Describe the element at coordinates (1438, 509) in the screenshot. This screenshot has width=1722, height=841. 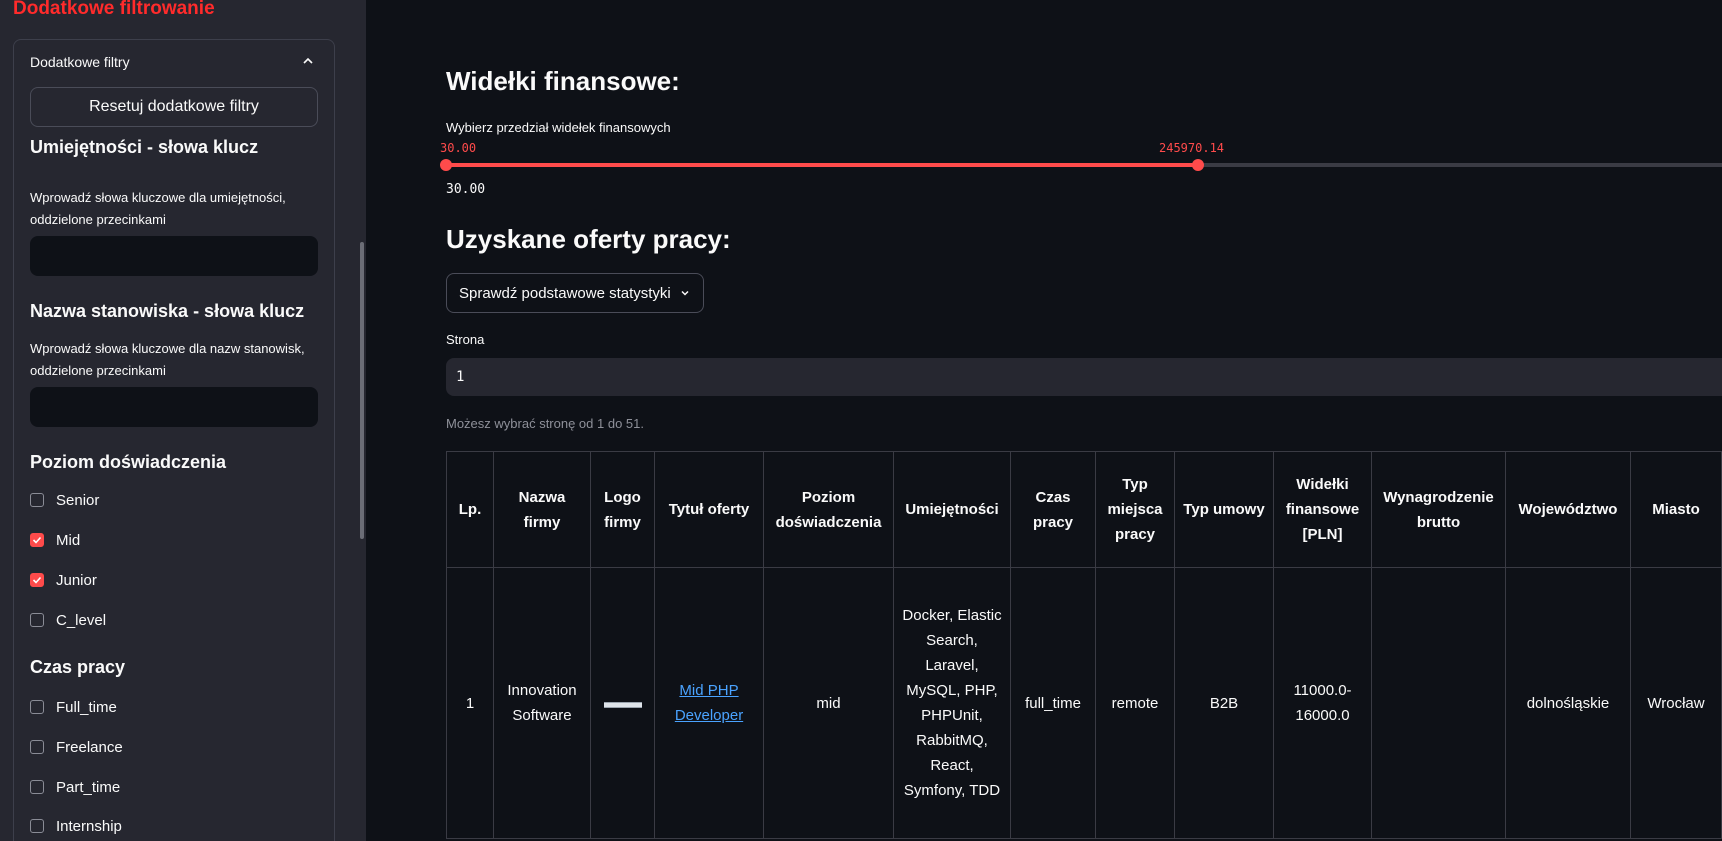
I see `header-gross: Wynagrodzenie brutto` at that location.